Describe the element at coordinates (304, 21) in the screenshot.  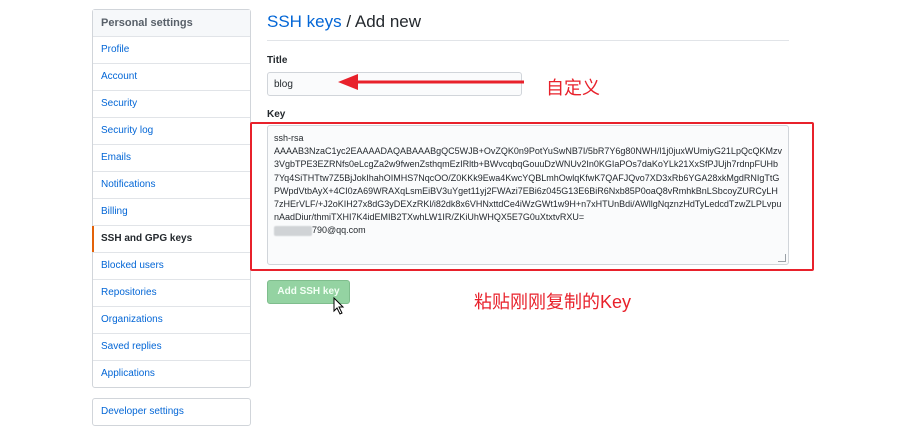
I see `breadcrumb-ssh-keys: SSH keys` at that location.